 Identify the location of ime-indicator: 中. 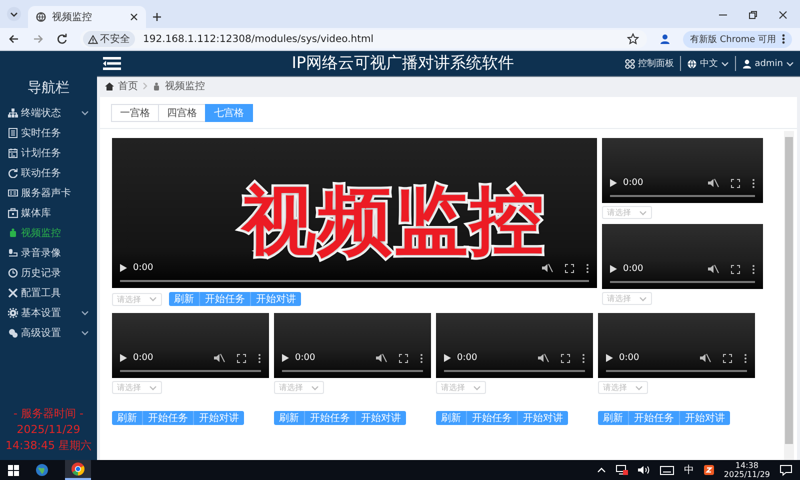
(689, 470).